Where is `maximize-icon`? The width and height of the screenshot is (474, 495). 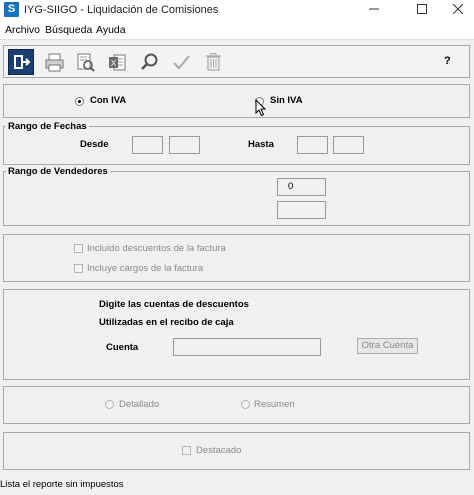
maximize-icon is located at coordinates (422, 9).